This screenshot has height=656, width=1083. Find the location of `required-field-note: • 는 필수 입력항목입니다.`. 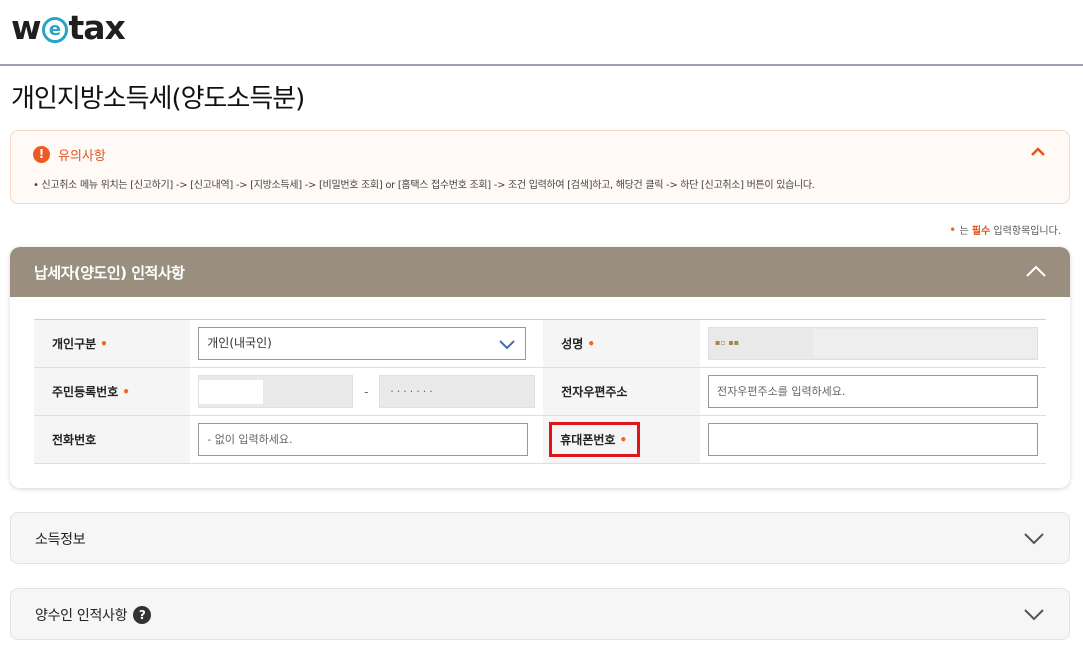

required-field-note: • 는 필수 입력항목입니다. is located at coordinates (1005, 229).